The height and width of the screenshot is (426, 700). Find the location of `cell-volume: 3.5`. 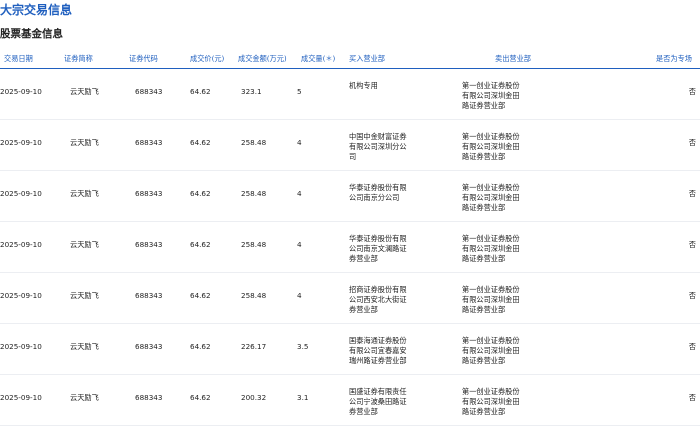

cell-volume: 3.5 is located at coordinates (303, 346).